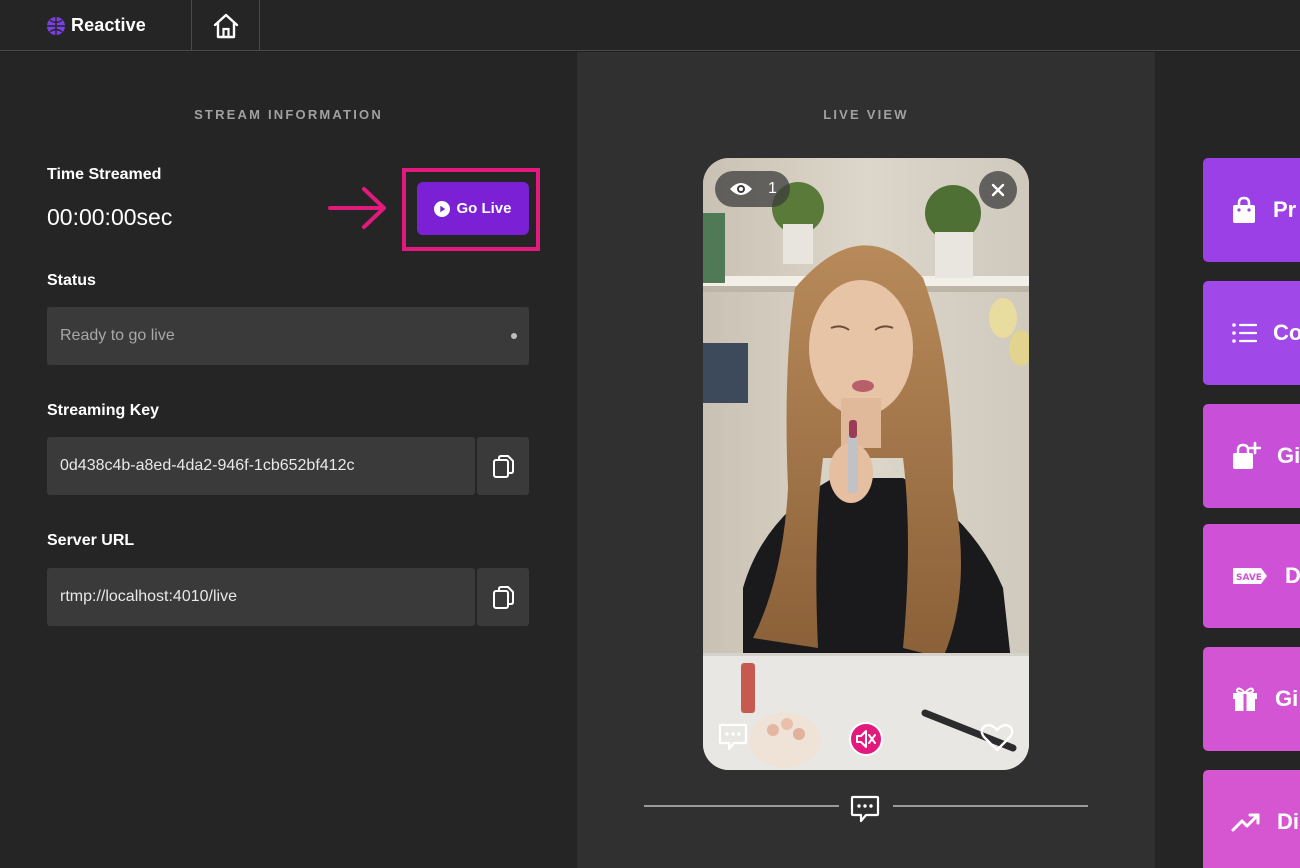  Describe the element at coordinates (772, 188) in the screenshot. I see `viewer-count: 1` at that location.